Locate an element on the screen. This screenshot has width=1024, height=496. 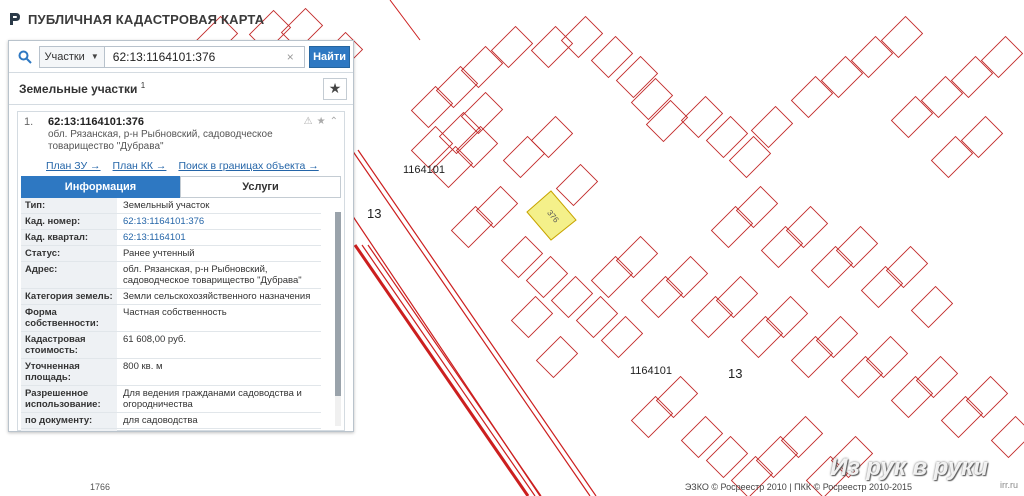
attribute-value: для садоводства is located at coordinates (160, 420).